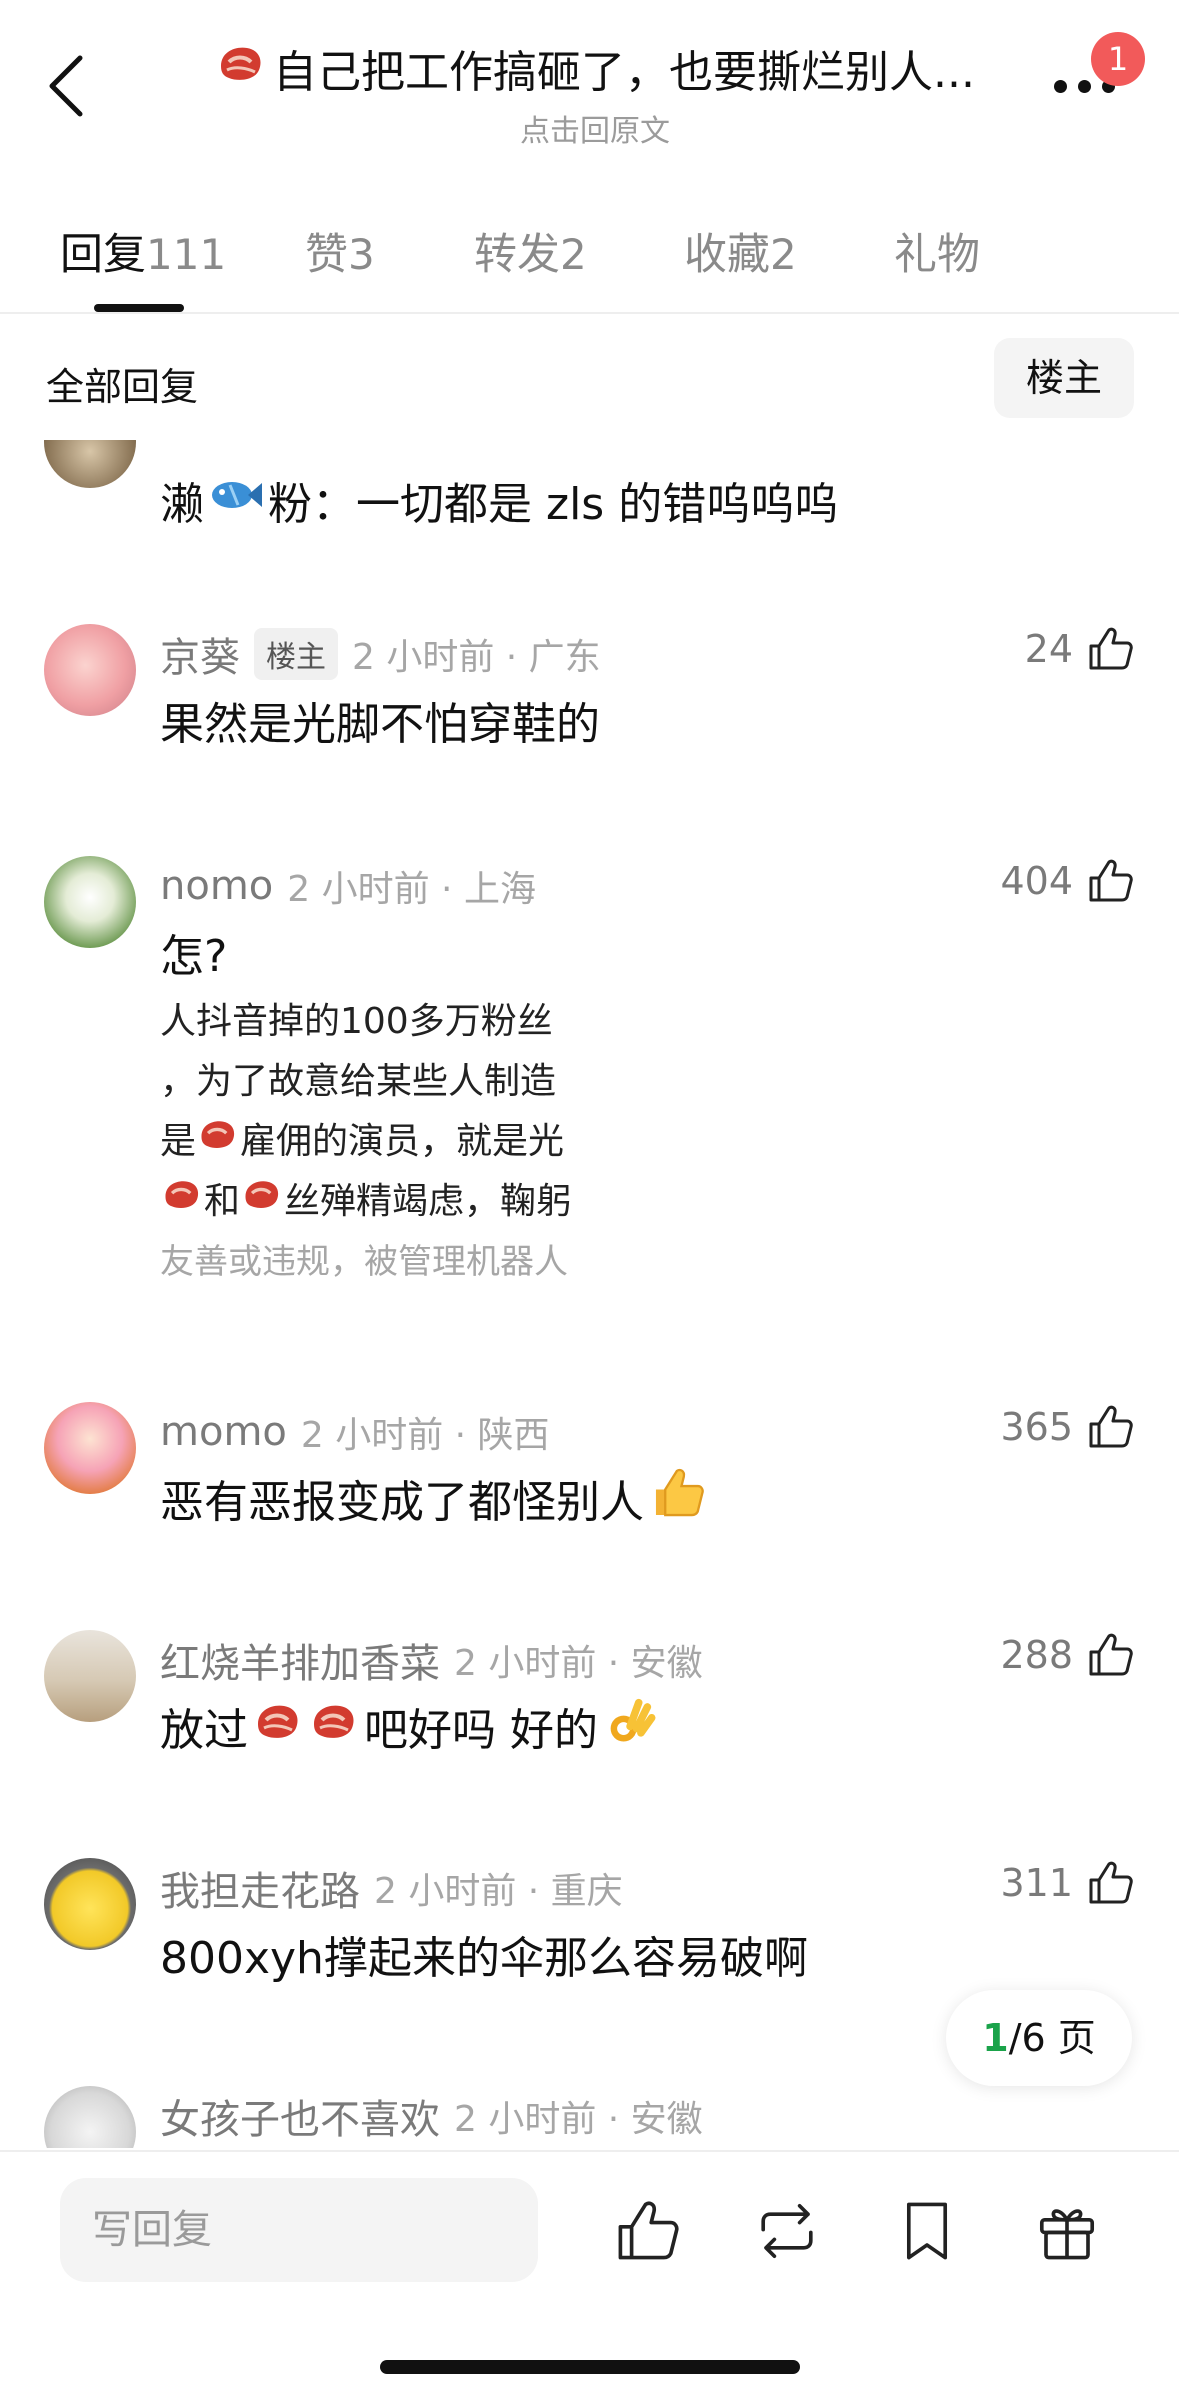  Describe the element at coordinates (380, 724) in the screenshot. I see `comment-text: 果然是光脚不怕穿鞋的` at that location.